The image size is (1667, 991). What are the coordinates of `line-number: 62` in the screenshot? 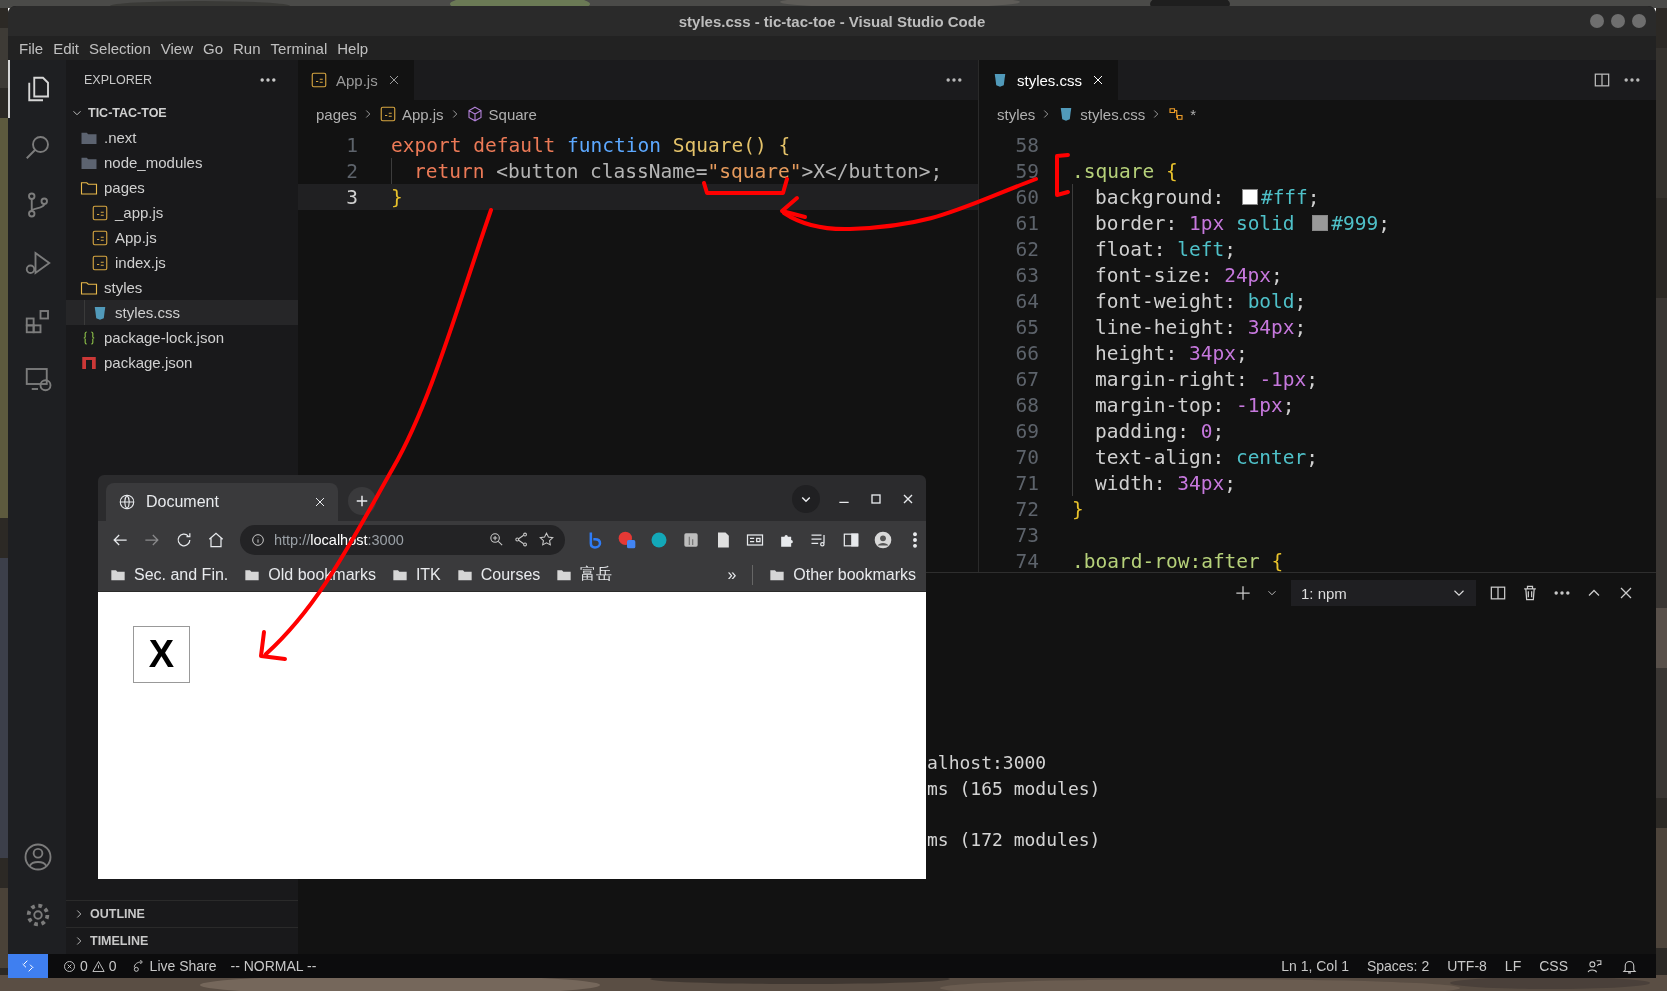 It's located at (1026, 249).